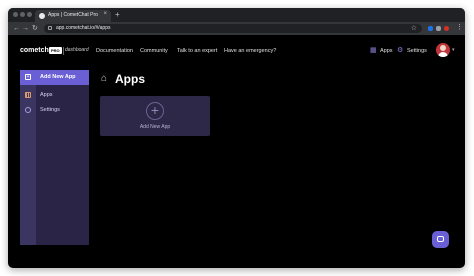  Describe the element at coordinates (58, 77) in the screenshot. I see `add-new-app-label: Add New App` at that location.